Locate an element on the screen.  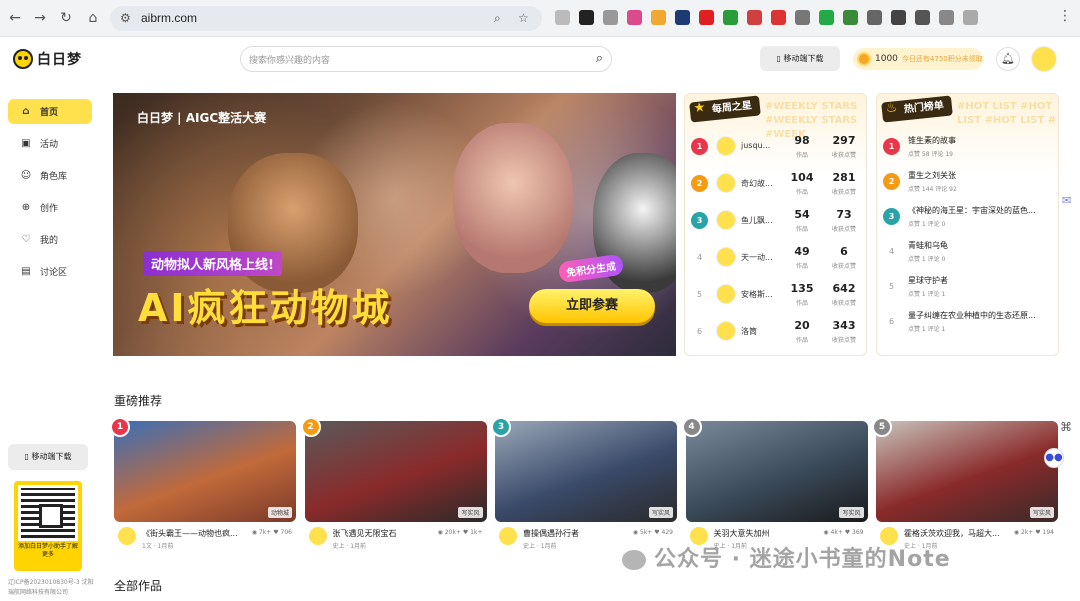
profile-icon is located at coordinates (970, 17).